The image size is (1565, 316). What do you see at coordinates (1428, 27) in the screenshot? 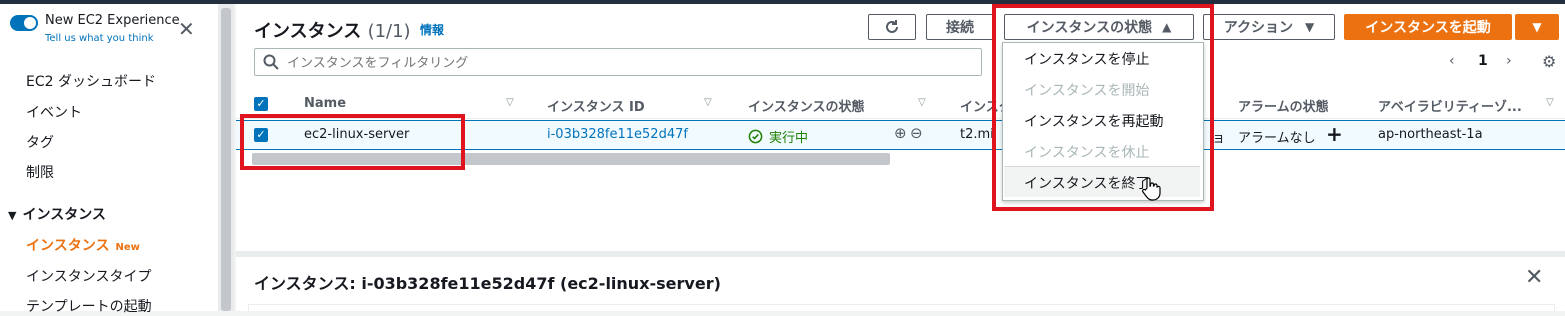
I see `launch-instance-button: インスタンスを起動` at bounding box center [1428, 27].